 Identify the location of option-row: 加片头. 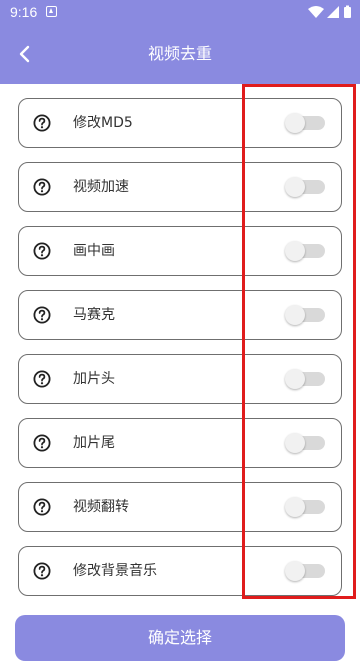
(180, 379).